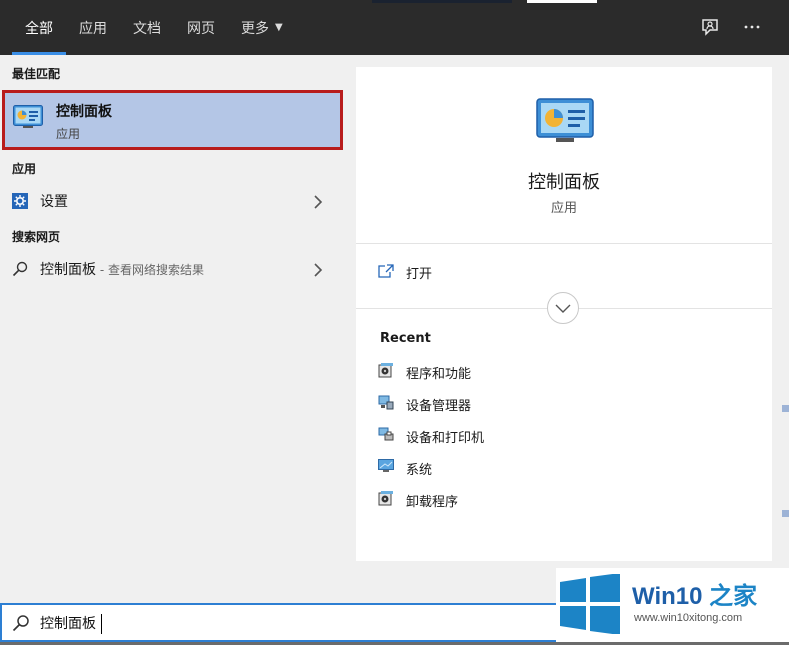 The height and width of the screenshot is (645, 789). What do you see at coordinates (68, 134) in the screenshot?
I see `best-match-subtitle: 应用` at bounding box center [68, 134].